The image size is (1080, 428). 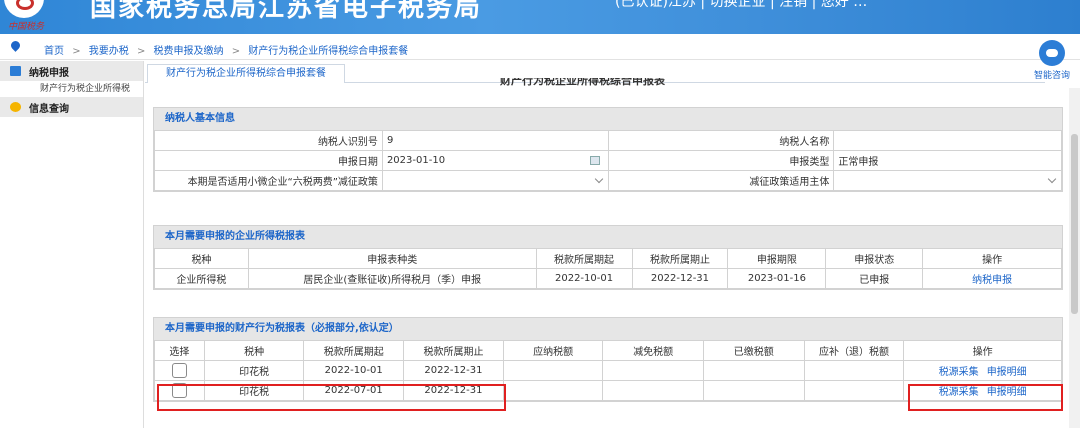 I want to click on smart-consult-button: 智能咨询, so click(x=1052, y=60).